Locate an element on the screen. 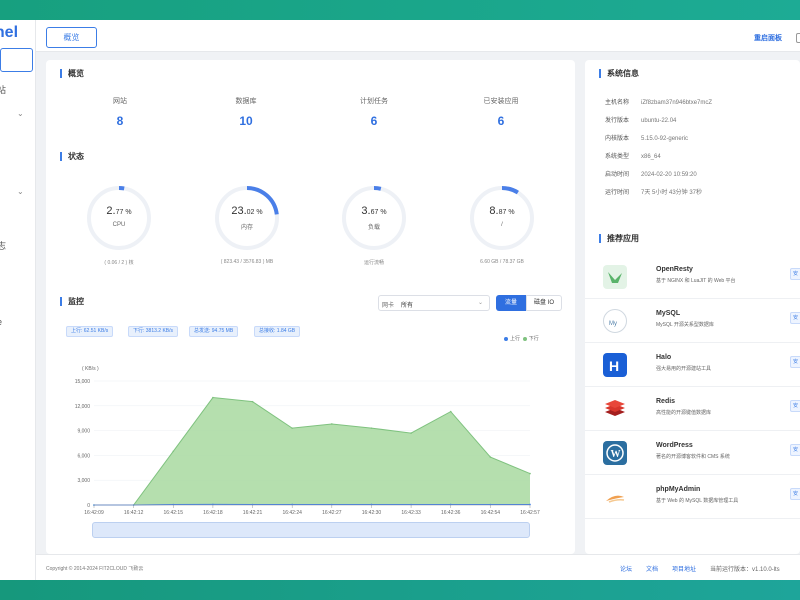 The width and height of the screenshot is (800, 600). upload-series-line is located at coordinates (312, 504).